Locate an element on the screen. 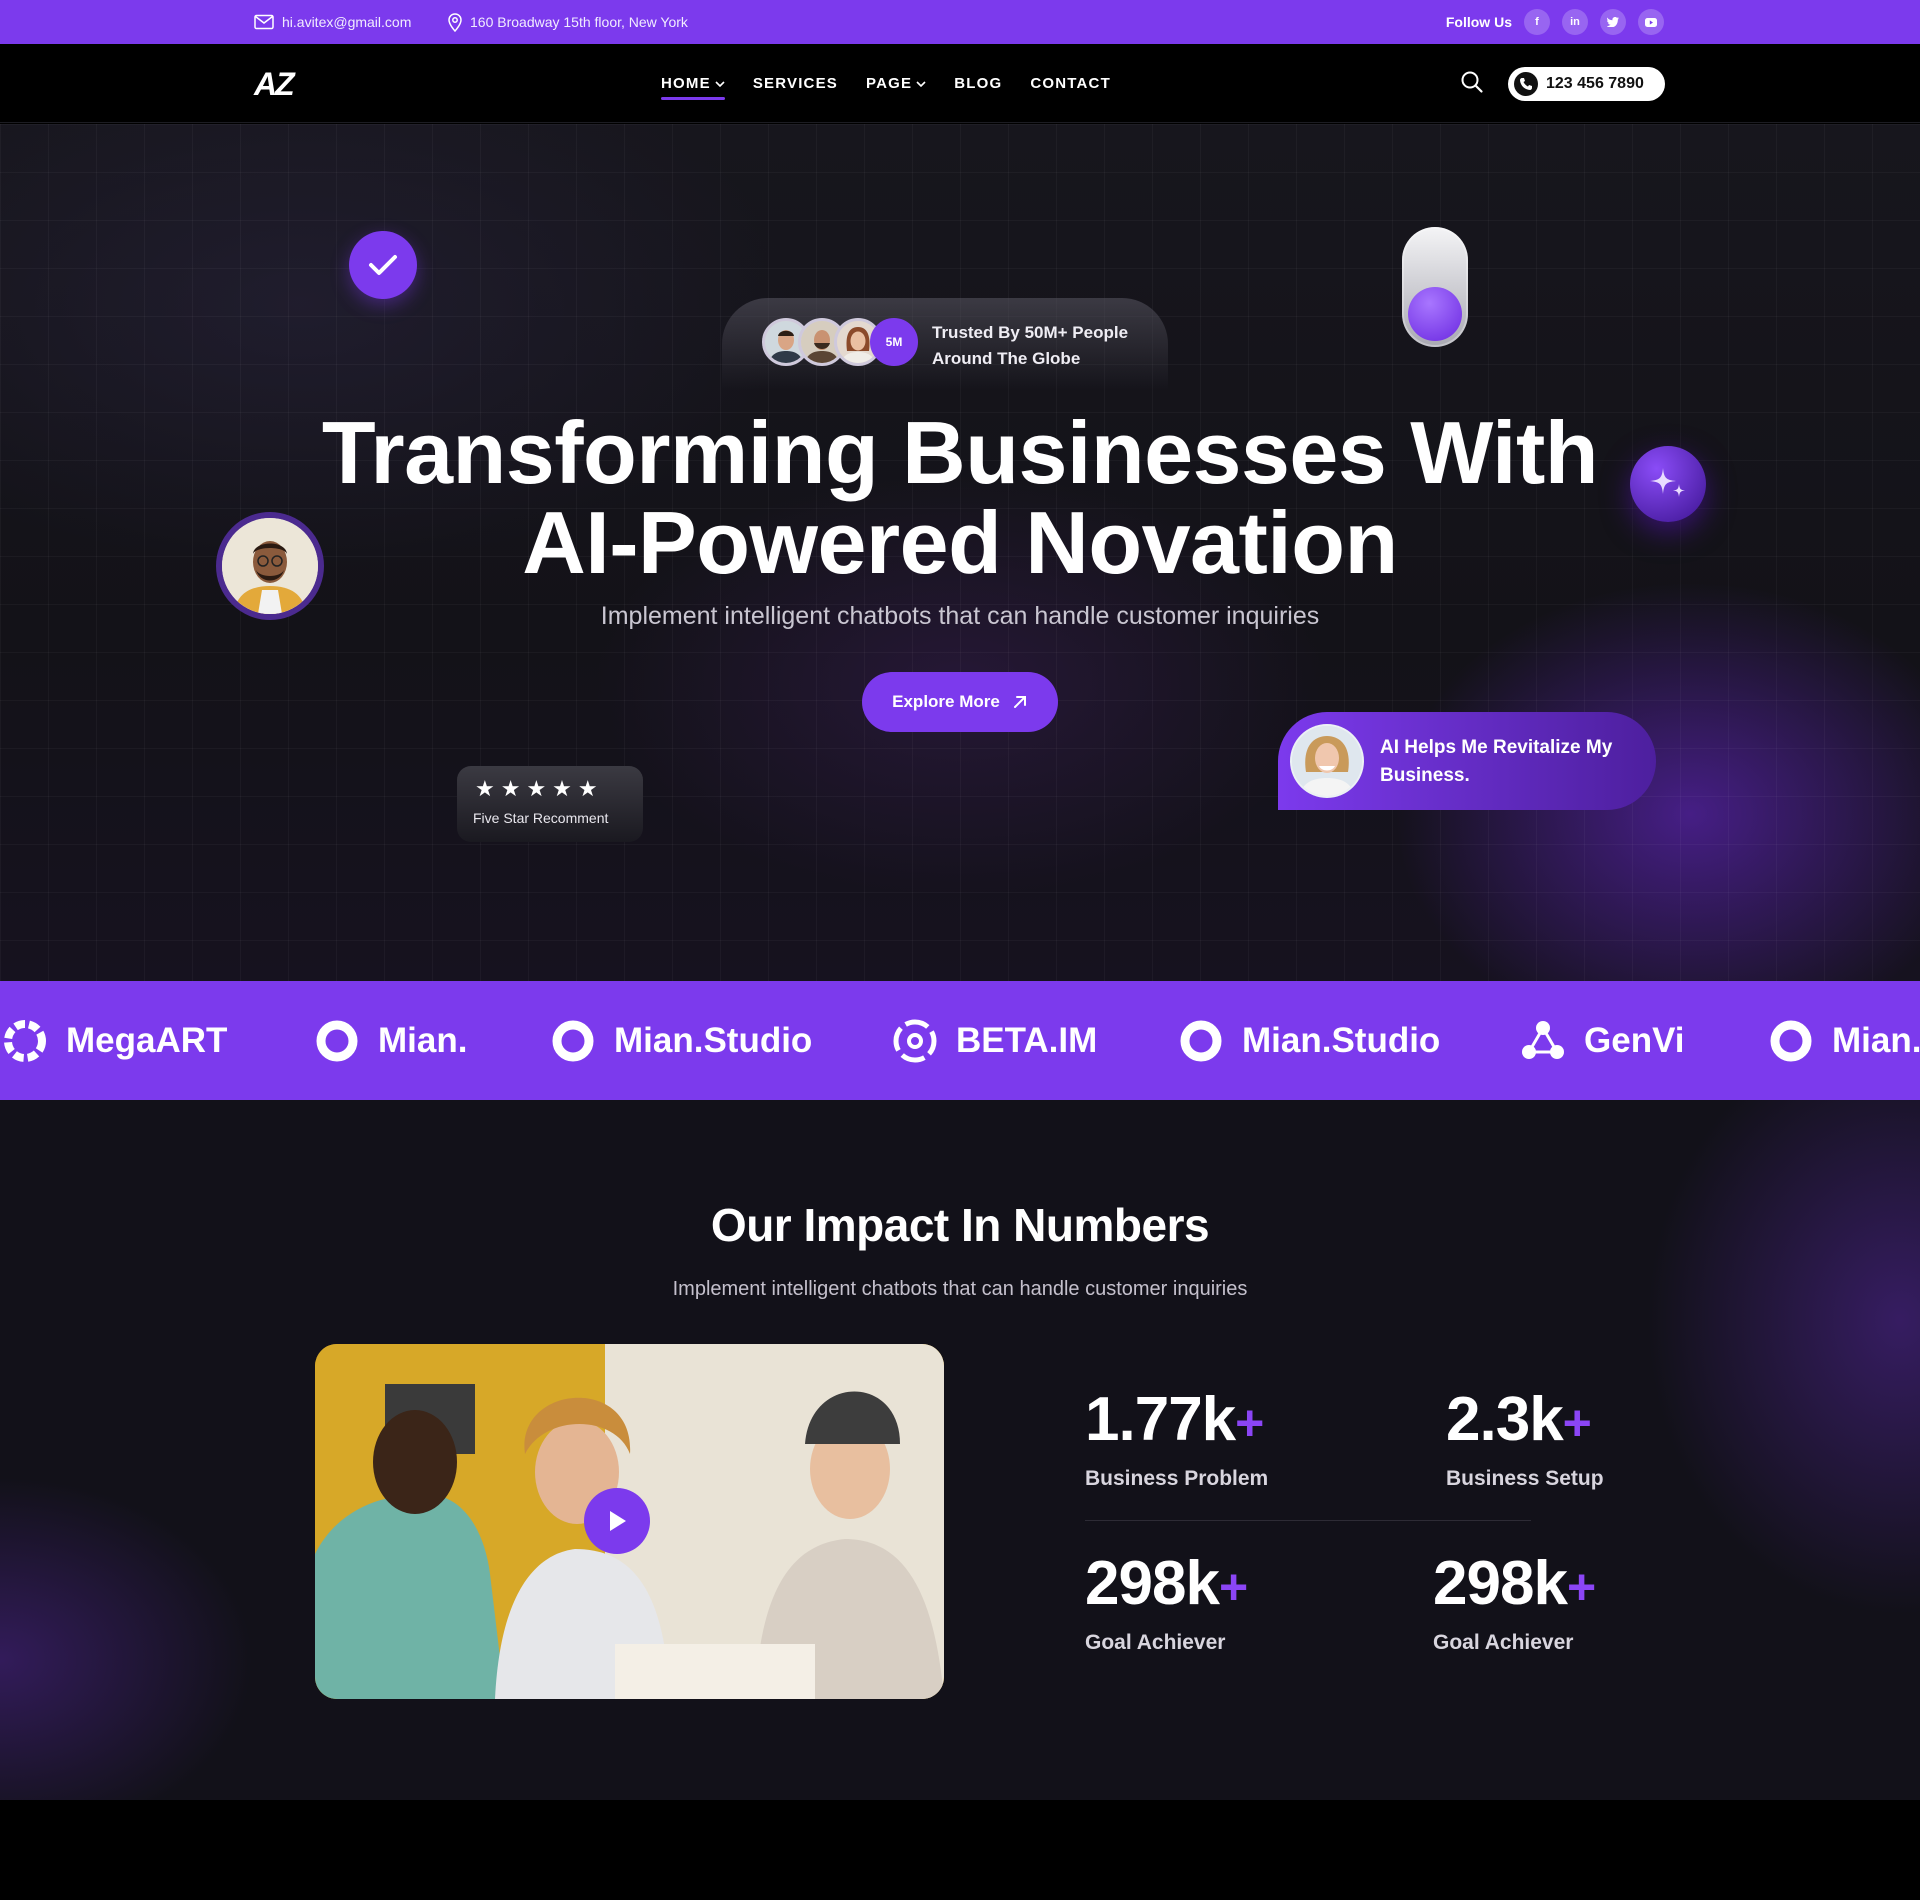 The image size is (1920, 1900). brand-logo: GenVi is located at coordinates (1601, 1040).